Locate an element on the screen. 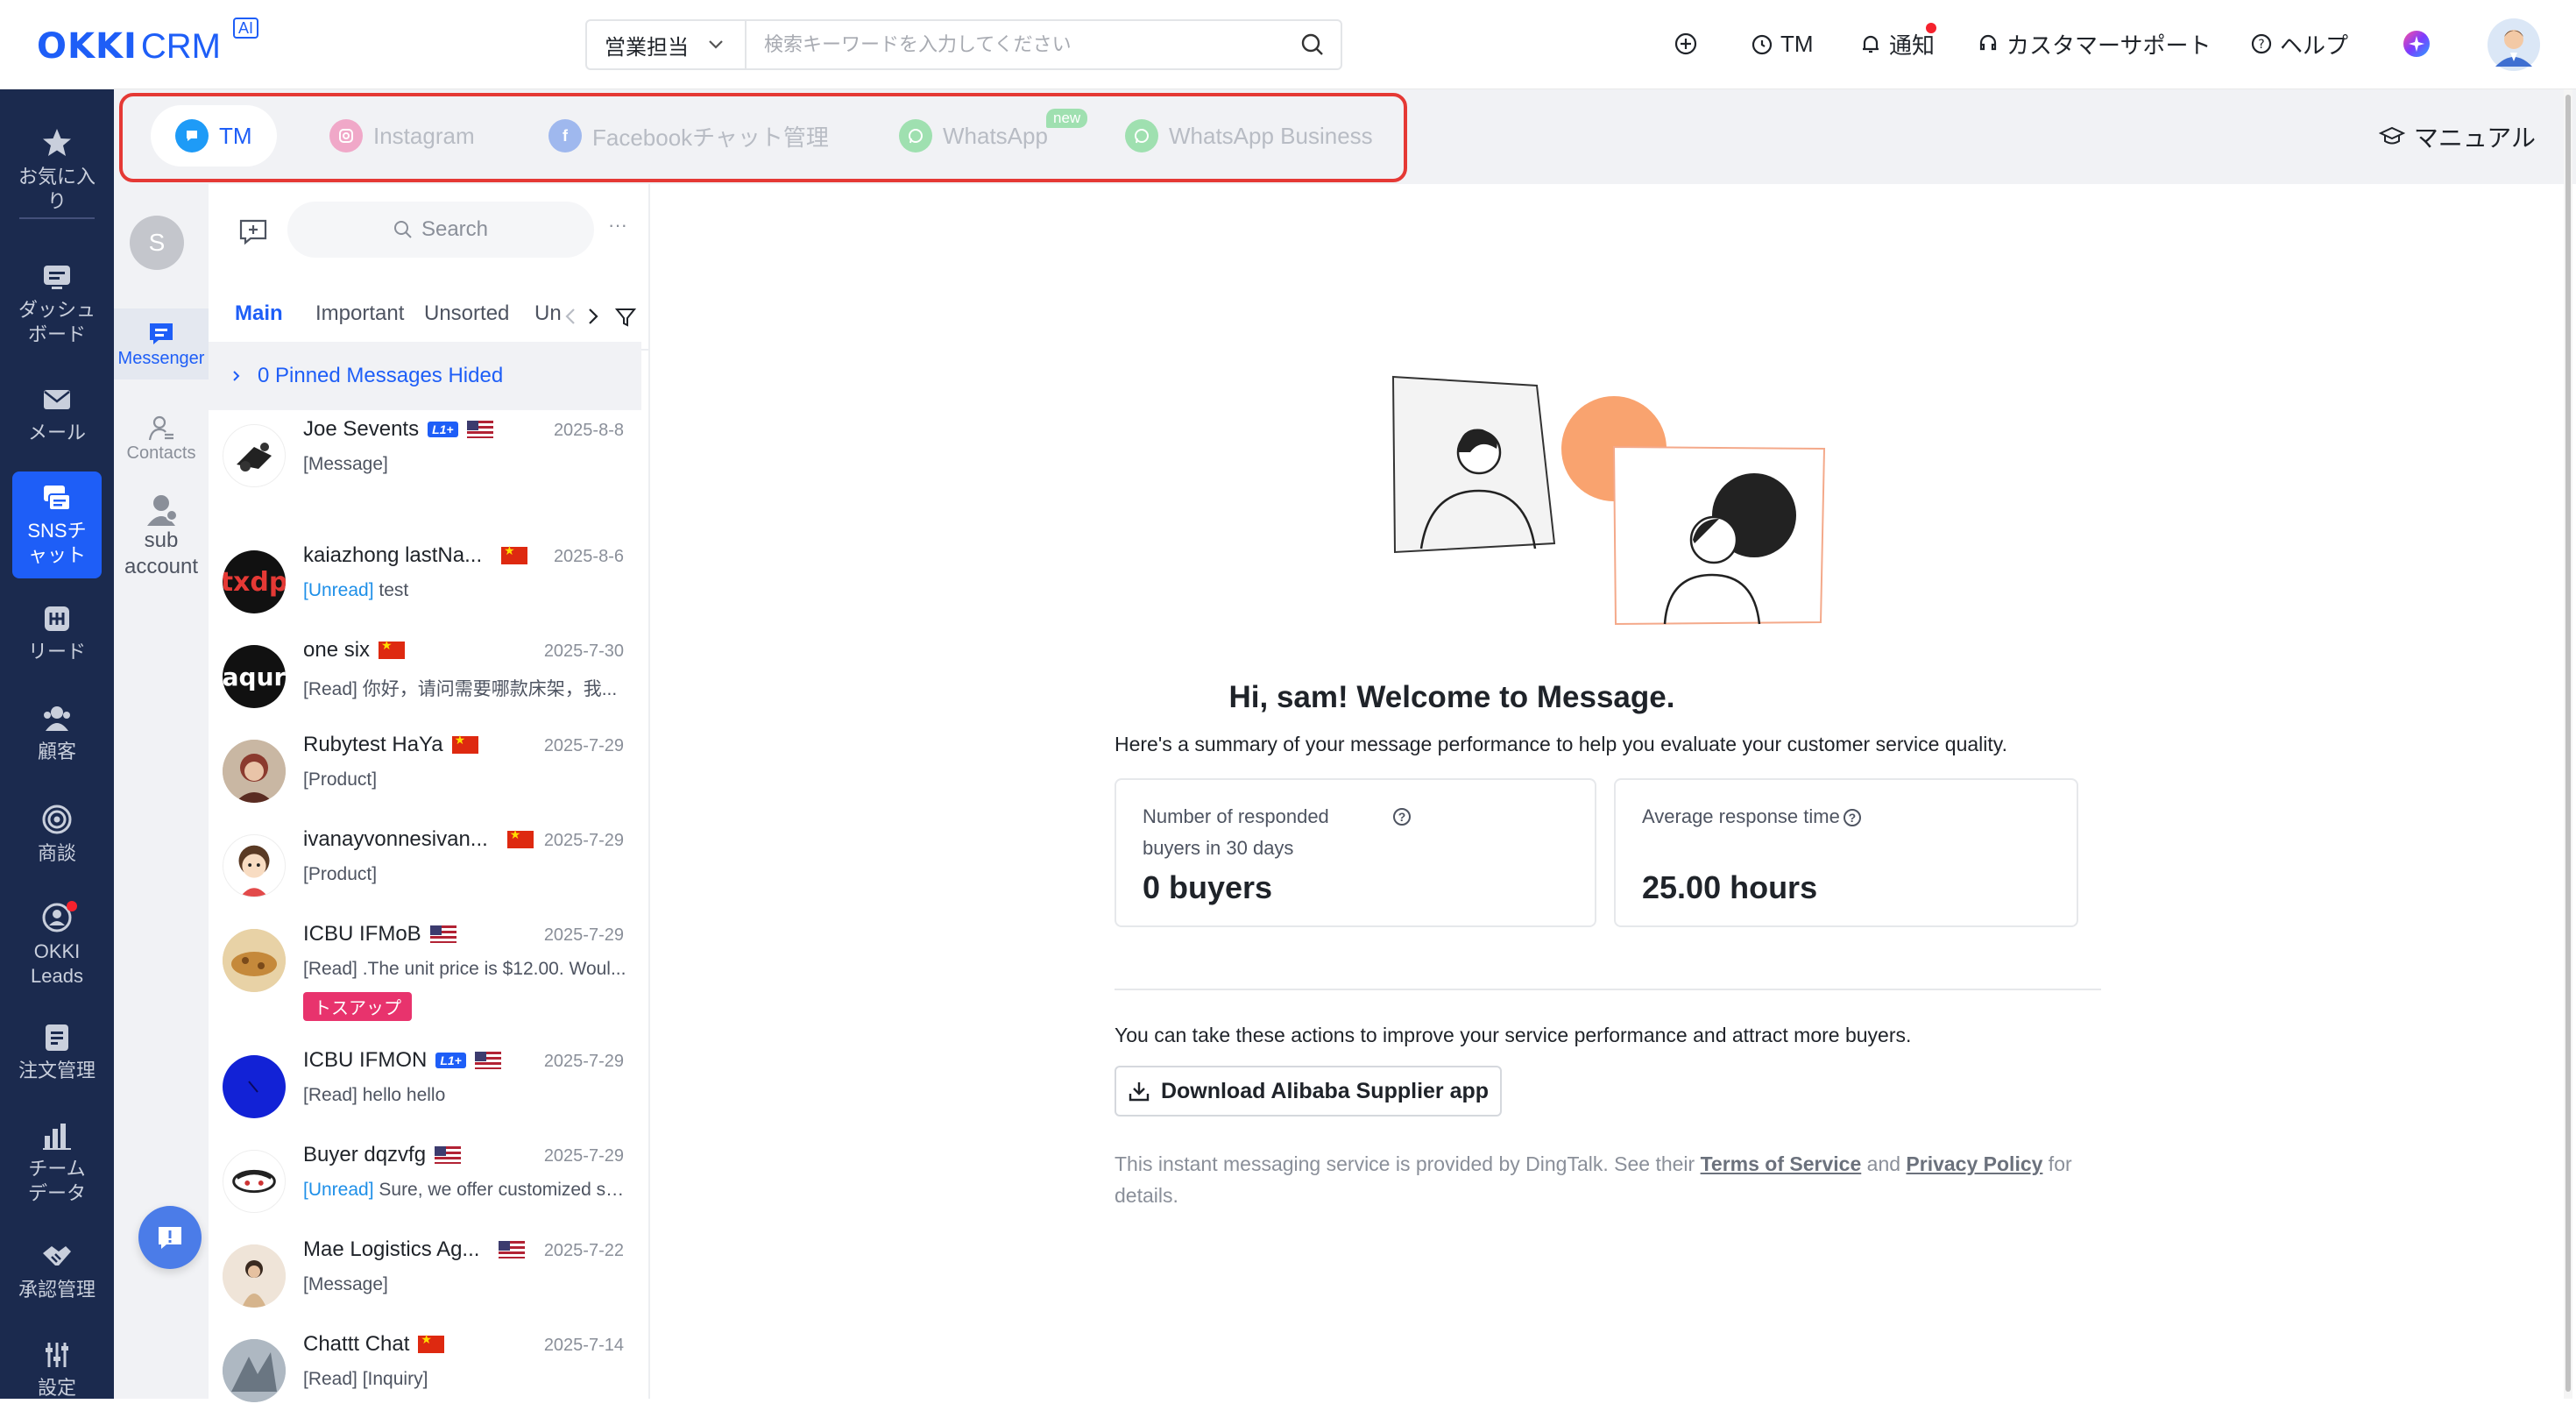 This screenshot has width=2576, height=1425. settings-icon is located at coordinates (57, 1355).